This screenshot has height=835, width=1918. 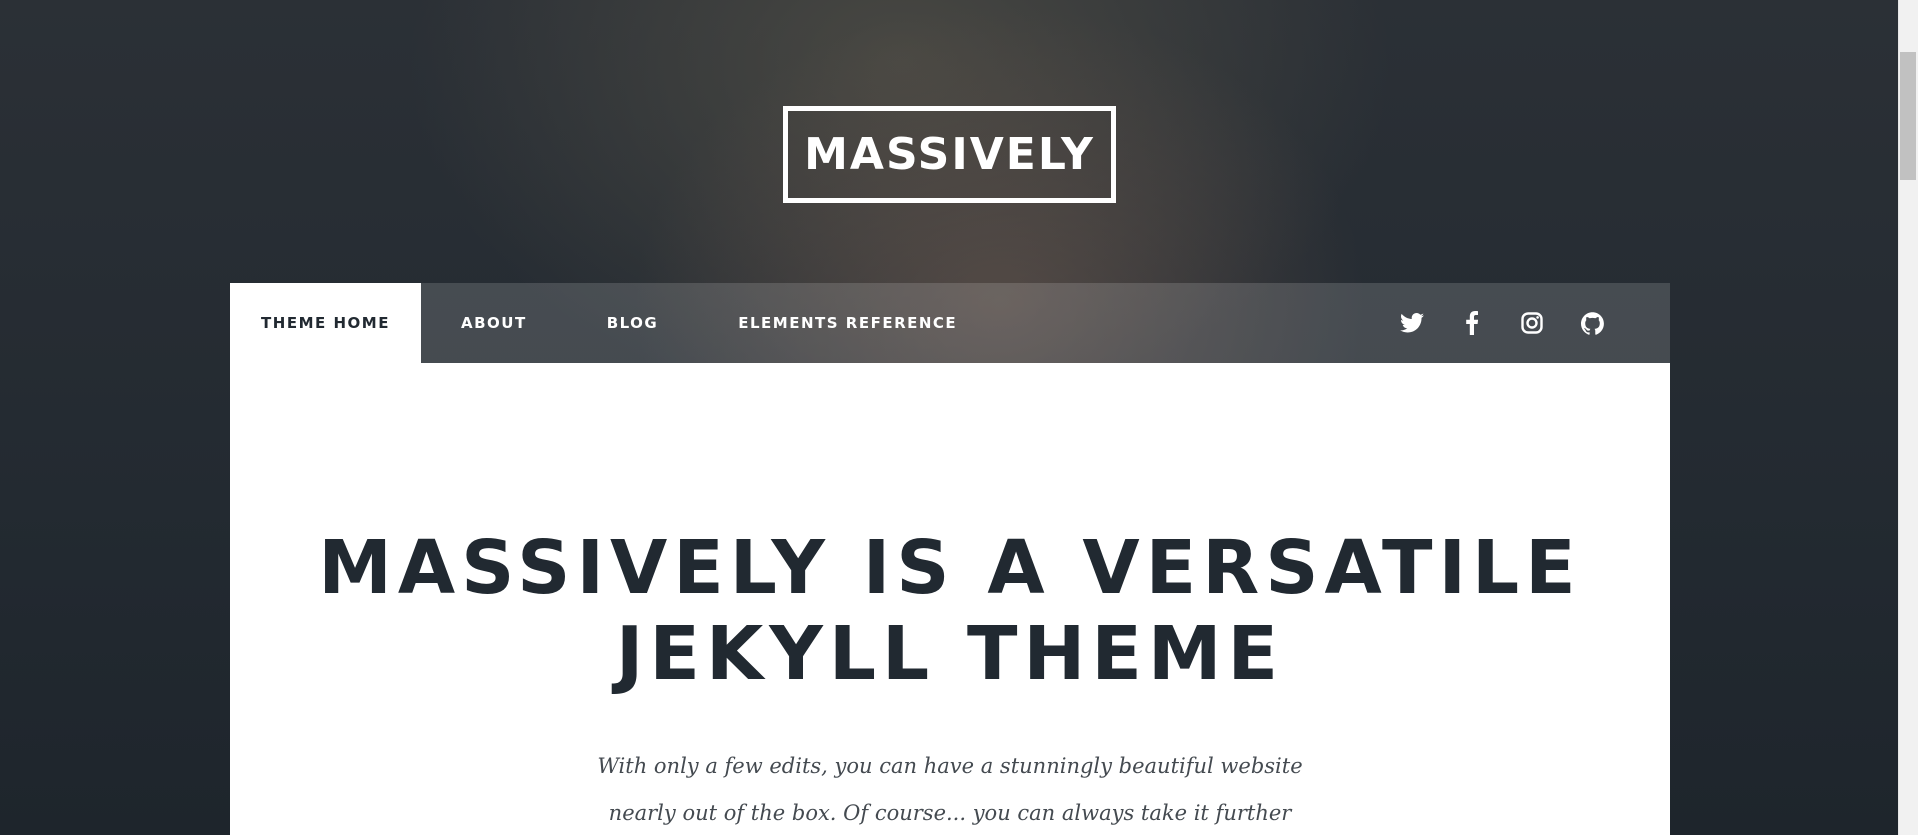 I want to click on nav-item-theme-home: THEME HOME, so click(x=325, y=323).